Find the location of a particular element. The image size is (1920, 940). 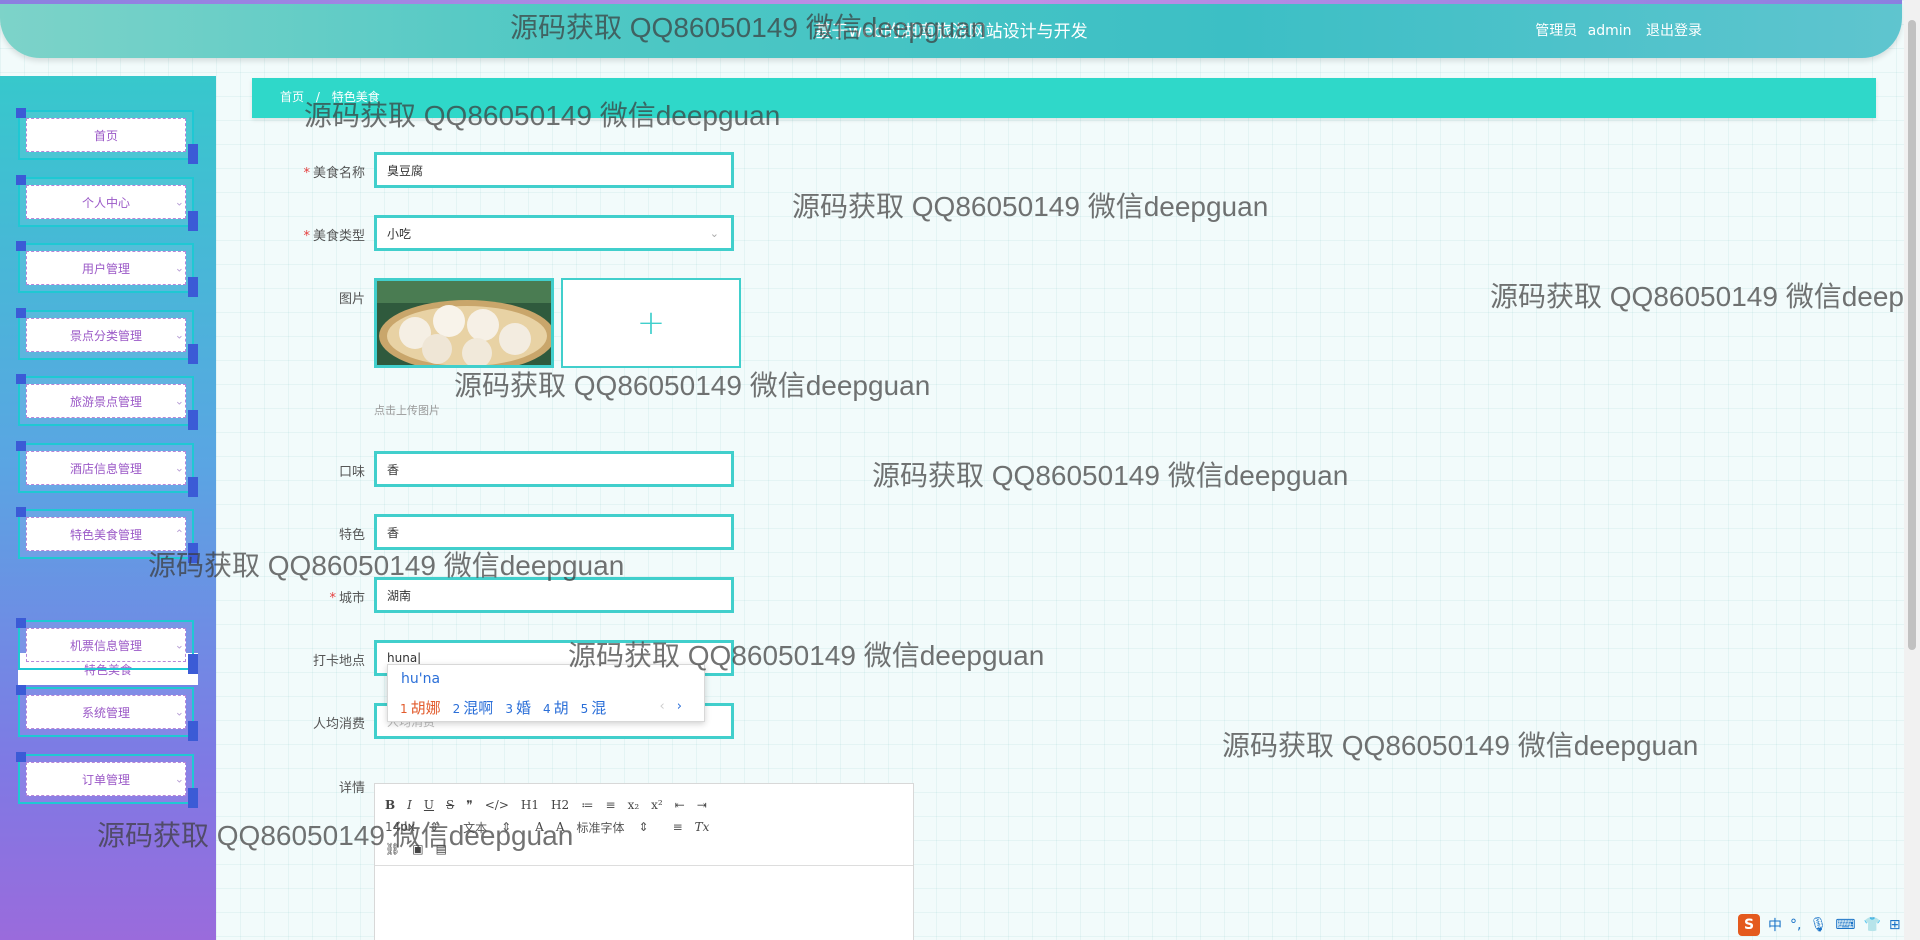

taste-input: 香 is located at coordinates (554, 469).